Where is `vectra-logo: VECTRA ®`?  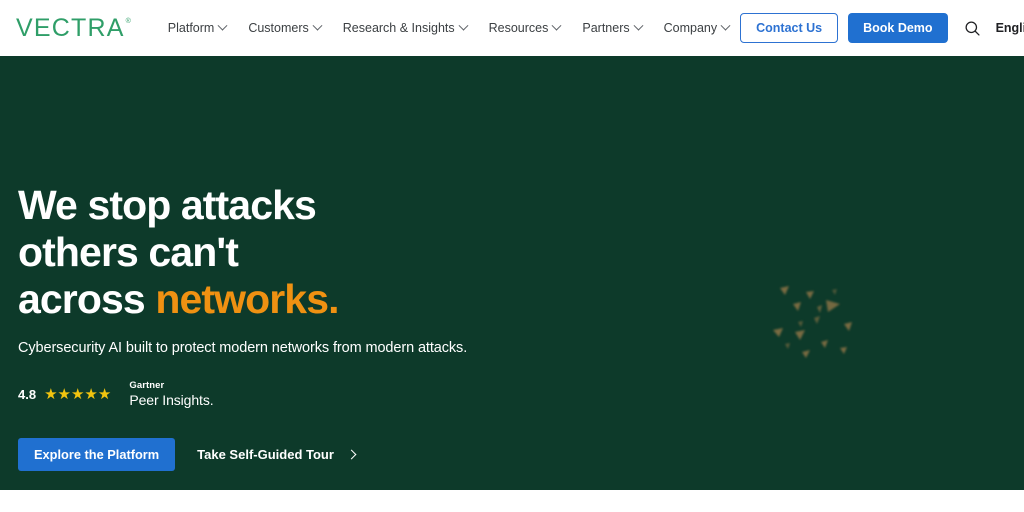
vectra-logo: VECTRA ® is located at coordinates (73, 27).